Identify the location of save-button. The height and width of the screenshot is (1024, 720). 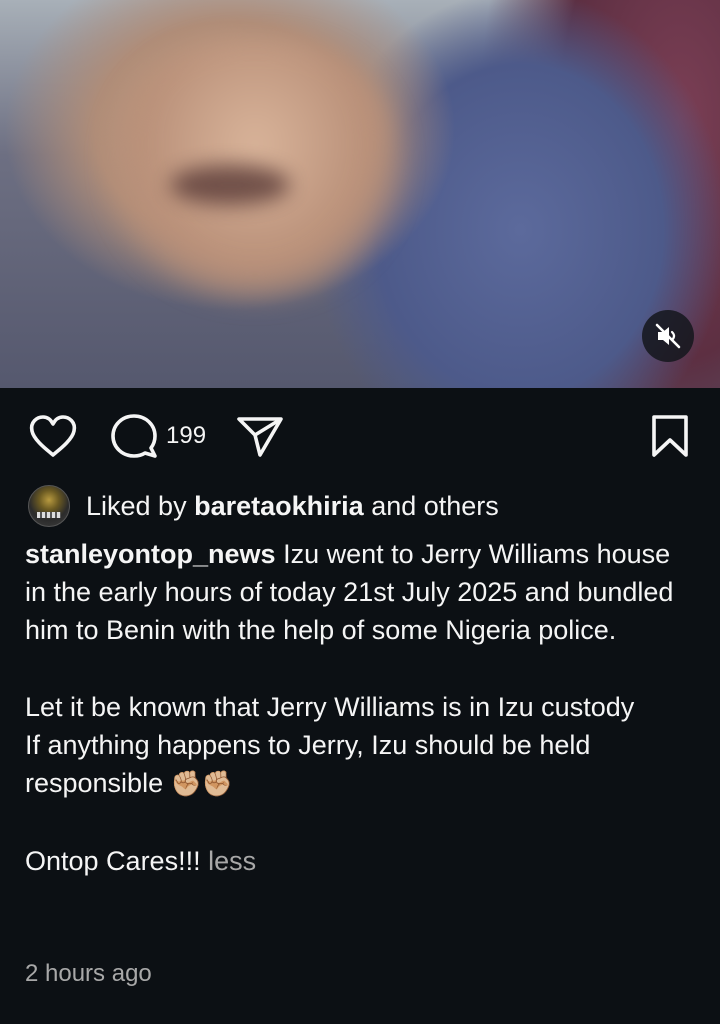
(670, 436).